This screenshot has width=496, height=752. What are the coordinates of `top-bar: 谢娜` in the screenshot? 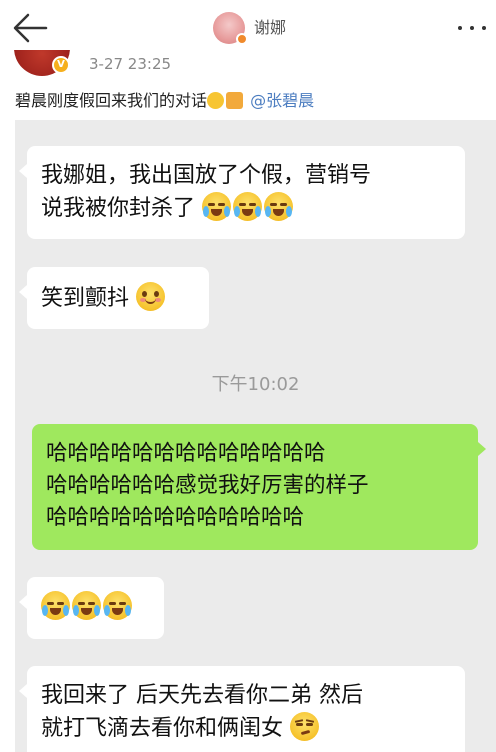 It's located at (248, 28).